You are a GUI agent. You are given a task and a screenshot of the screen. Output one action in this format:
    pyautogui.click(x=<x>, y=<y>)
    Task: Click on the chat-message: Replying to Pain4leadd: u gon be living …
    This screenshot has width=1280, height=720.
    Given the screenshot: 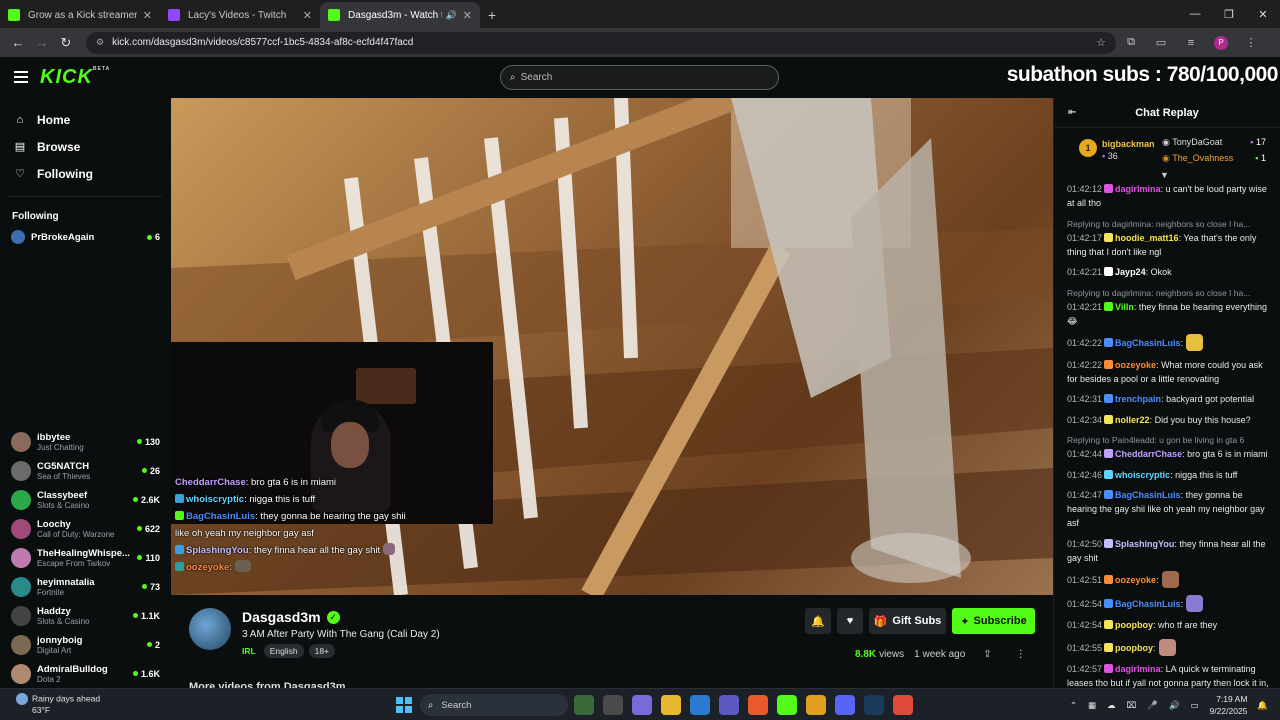 What is the action you would take?
    pyautogui.click(x=1169, y=447)
    